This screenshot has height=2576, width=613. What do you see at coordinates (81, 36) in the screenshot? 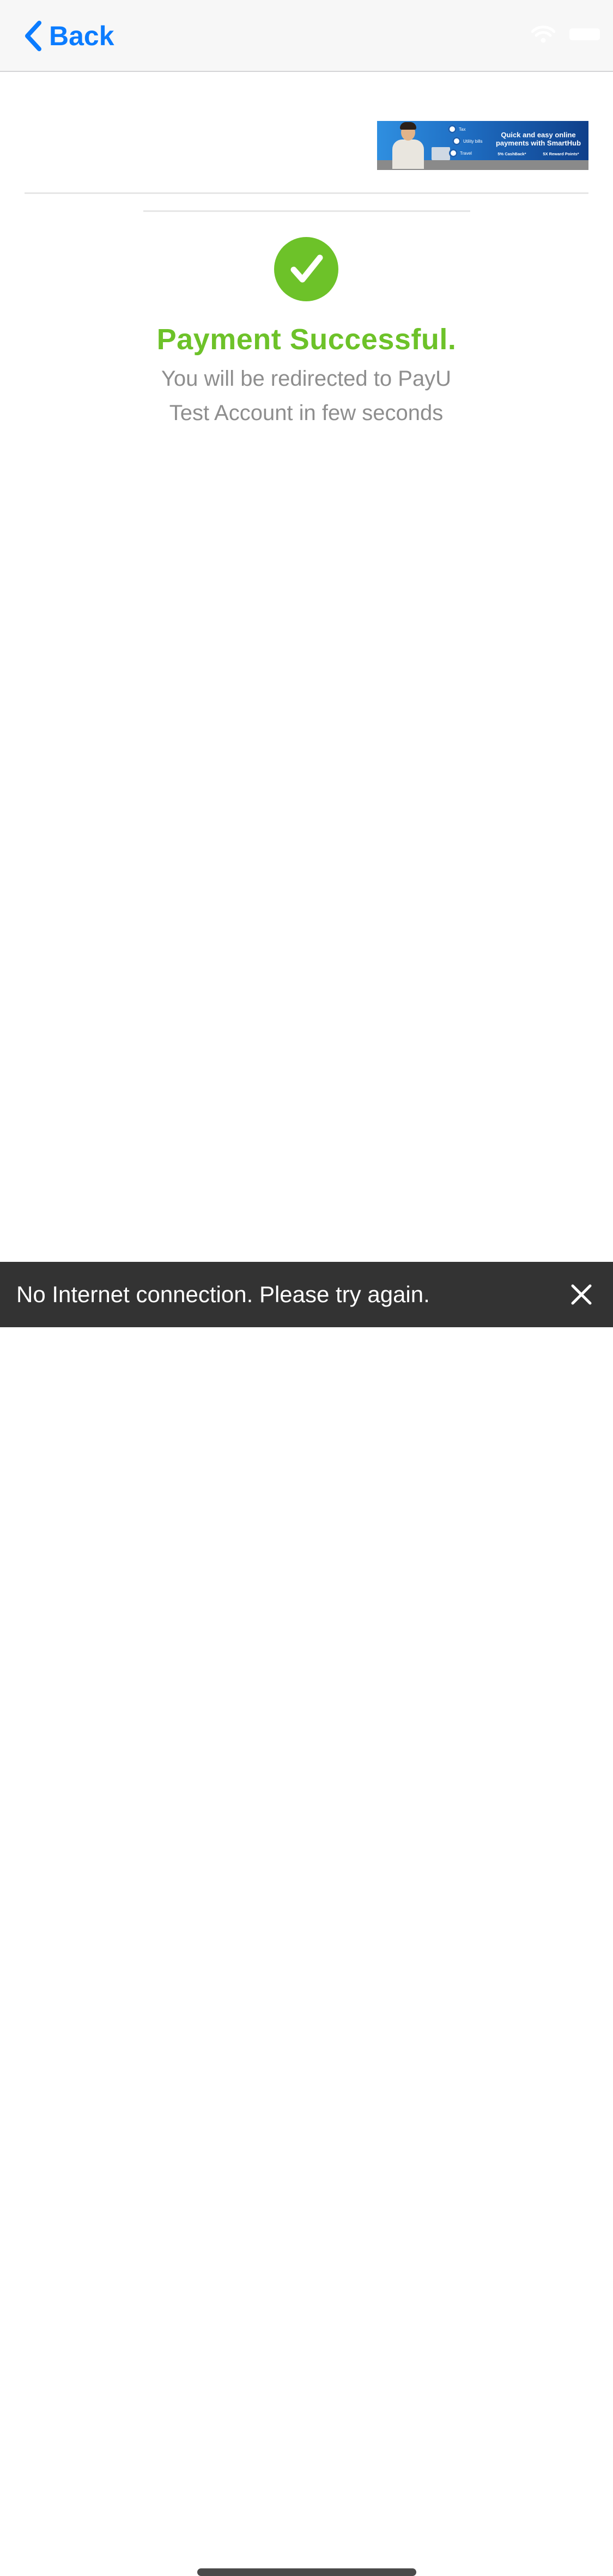
I see `back-label: Back` at bounding box center [81, 36].